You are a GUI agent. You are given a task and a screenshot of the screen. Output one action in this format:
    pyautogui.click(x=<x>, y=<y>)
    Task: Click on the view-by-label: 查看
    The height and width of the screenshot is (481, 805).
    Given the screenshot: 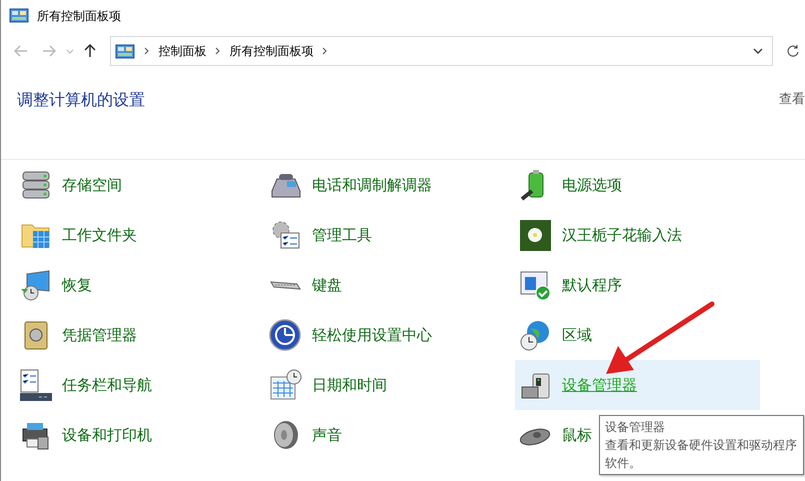 What is the action you would take?
    pyautogui.click(x=792, y=100)
    